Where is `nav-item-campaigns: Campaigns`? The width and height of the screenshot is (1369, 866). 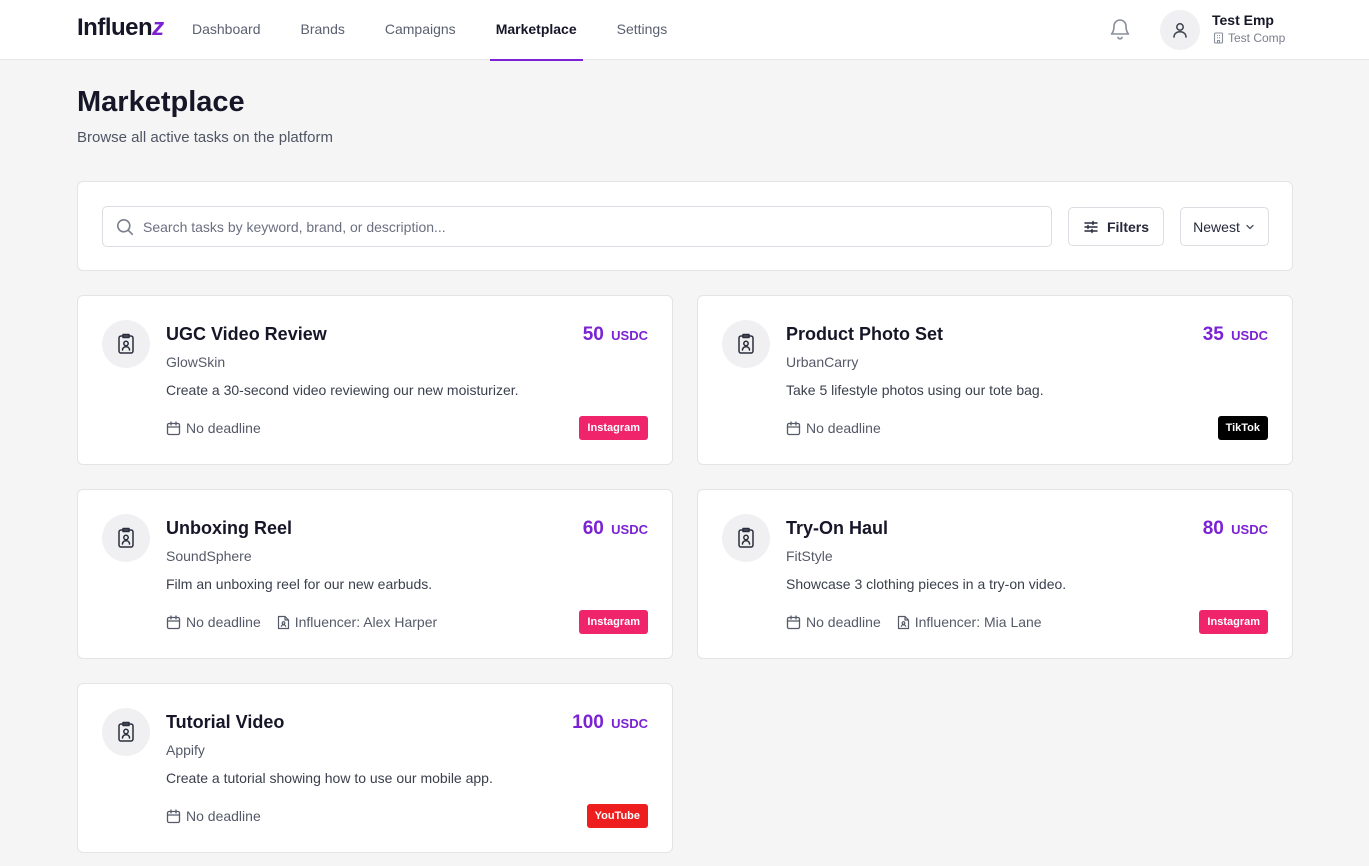 nav-item-campaigns: Campaigns is located at coordinates (420, 30).